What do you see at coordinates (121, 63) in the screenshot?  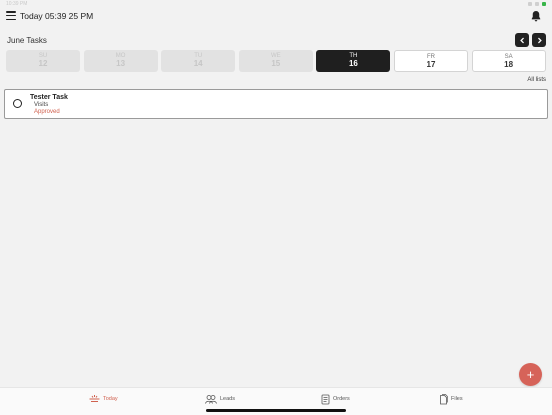 I see `day-date: 13` at bounding box center [121, 63].